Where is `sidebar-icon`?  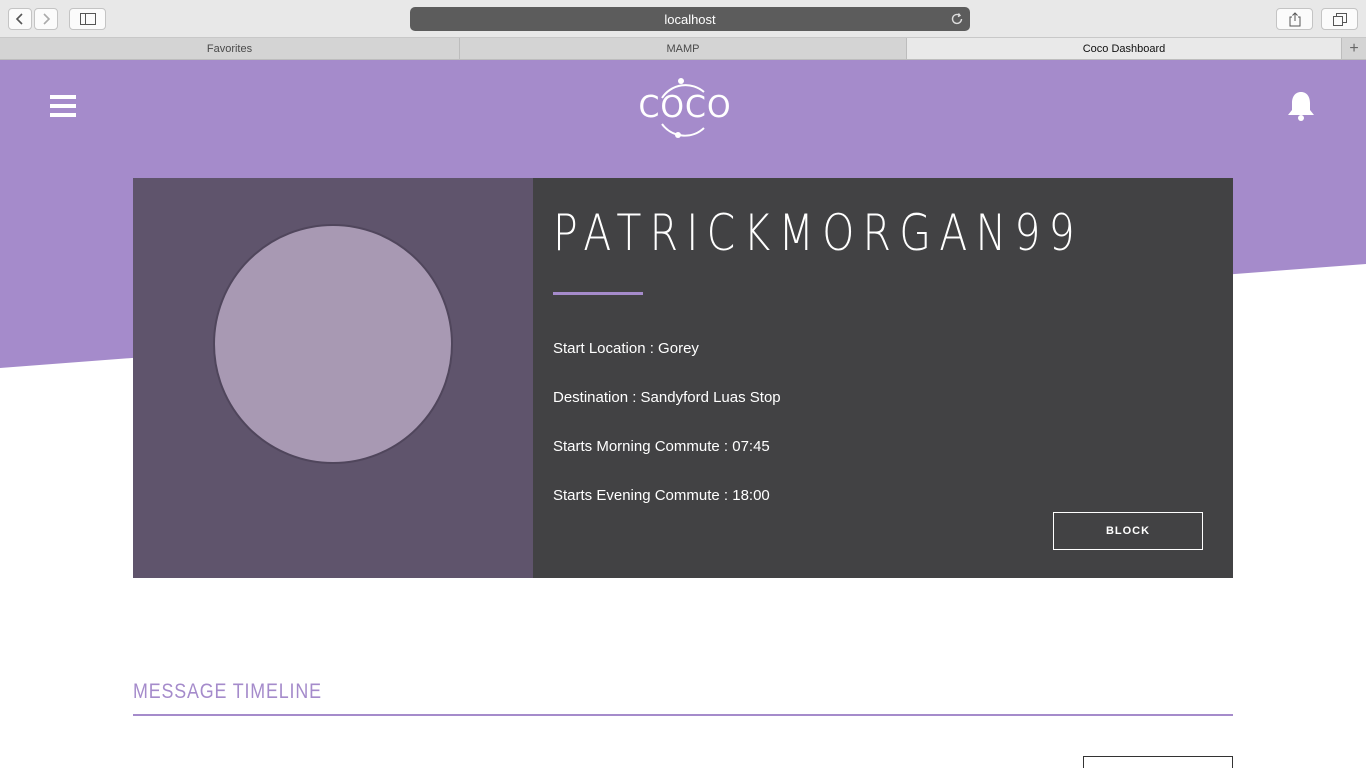 sidebar-icon is located at coordinates (87, 19).